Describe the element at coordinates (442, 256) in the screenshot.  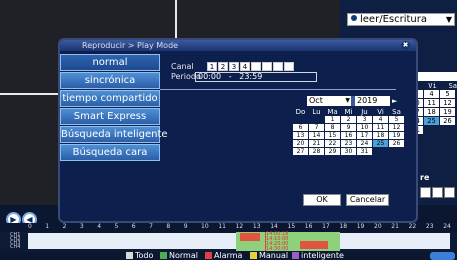
I see `search-button` at that location.